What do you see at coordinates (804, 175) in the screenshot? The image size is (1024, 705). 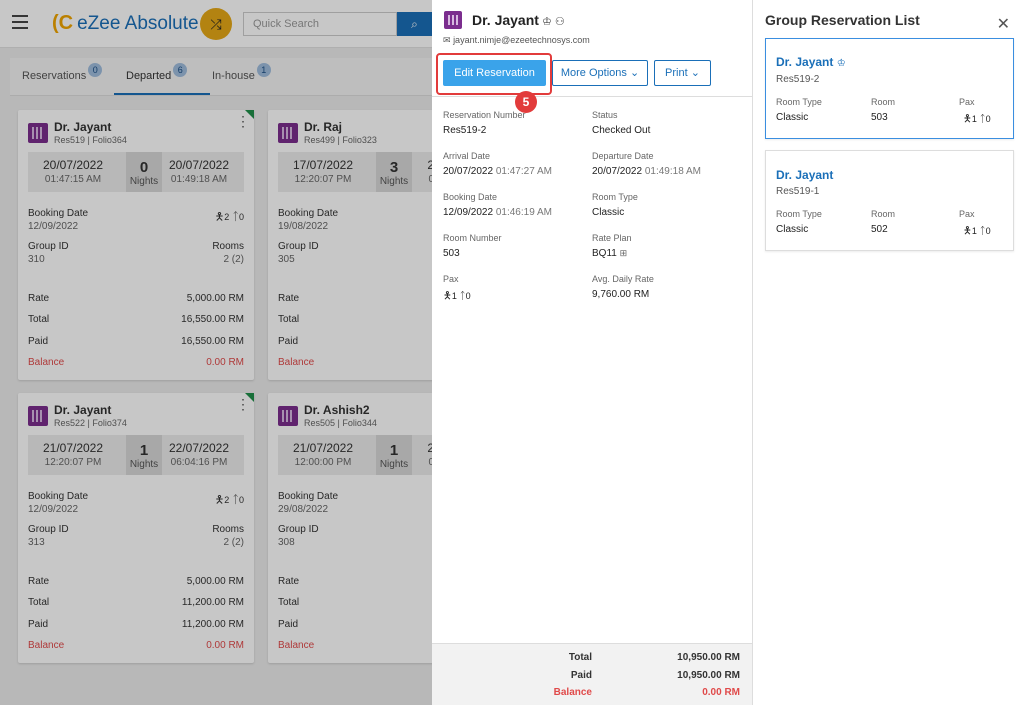 I see `guest-name: Dr. Jayant` at bounding box center [804, 175].